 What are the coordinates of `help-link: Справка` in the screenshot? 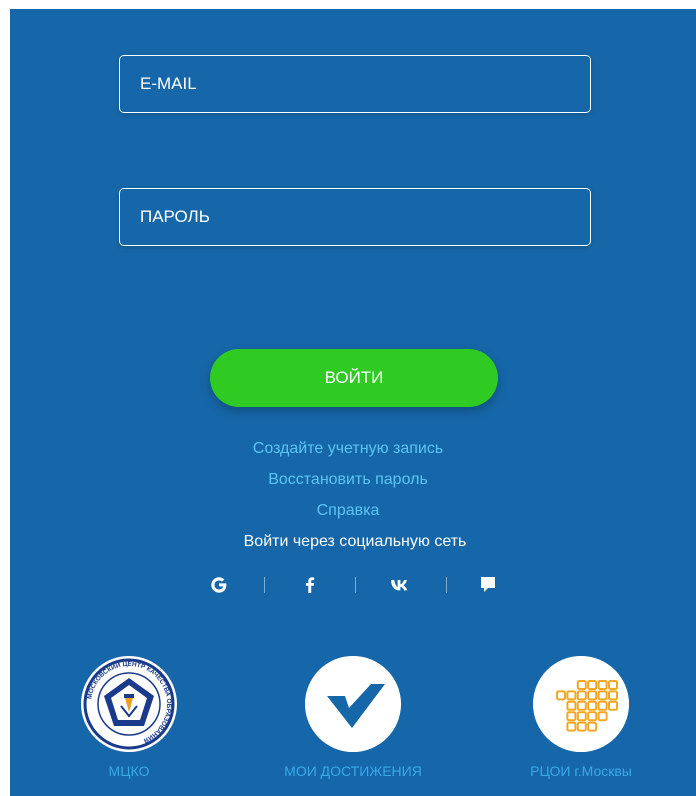 It's located at (348, 511).